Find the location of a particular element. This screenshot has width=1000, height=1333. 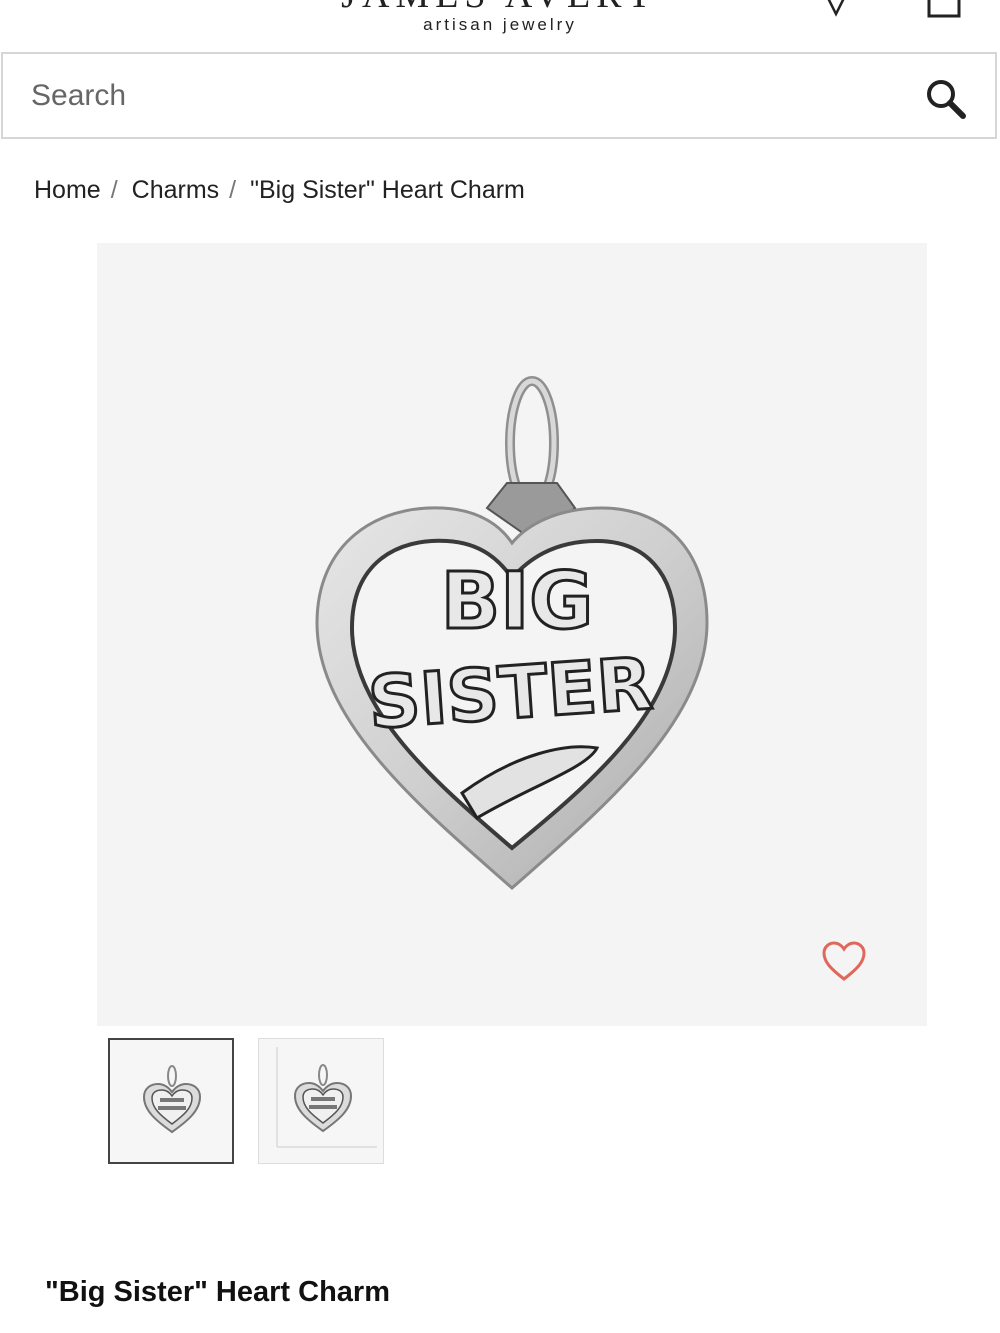

location-pin-icon is located at coordinates (836, 9).